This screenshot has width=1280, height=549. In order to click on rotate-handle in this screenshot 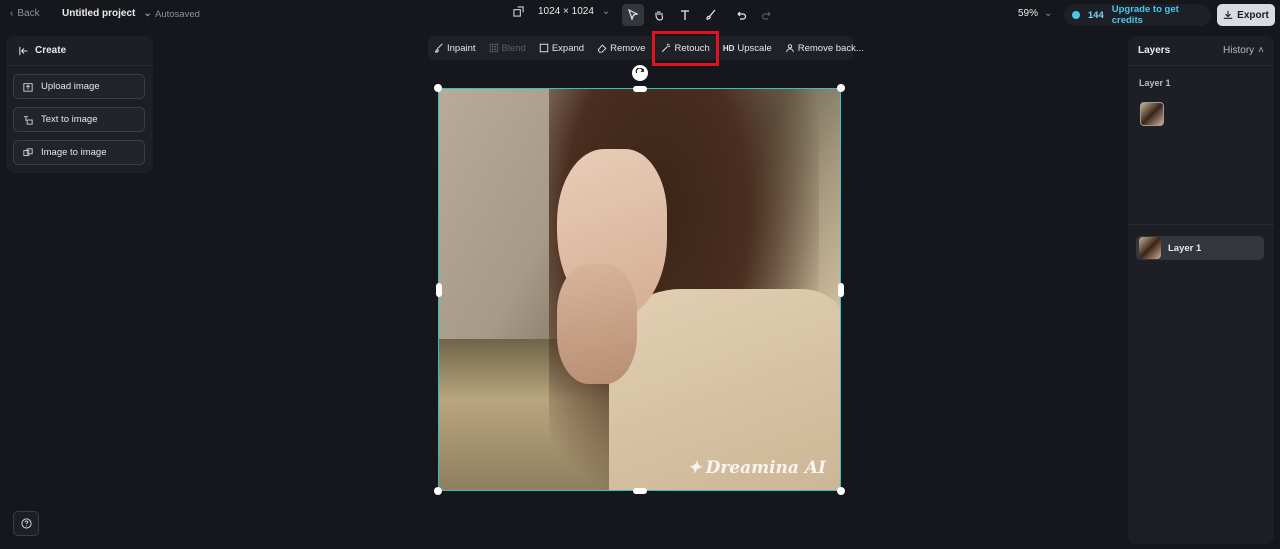, I will do `click(640, 73)`.